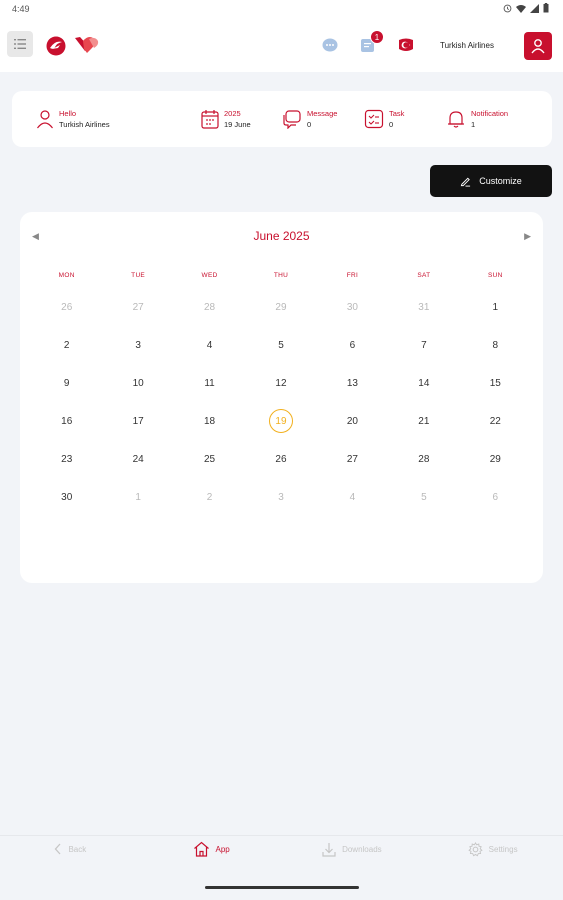 Image resolution: width=563 pixels, height=900 pixels. I want to click on calendar-day-number: 13, so click(352, 383).